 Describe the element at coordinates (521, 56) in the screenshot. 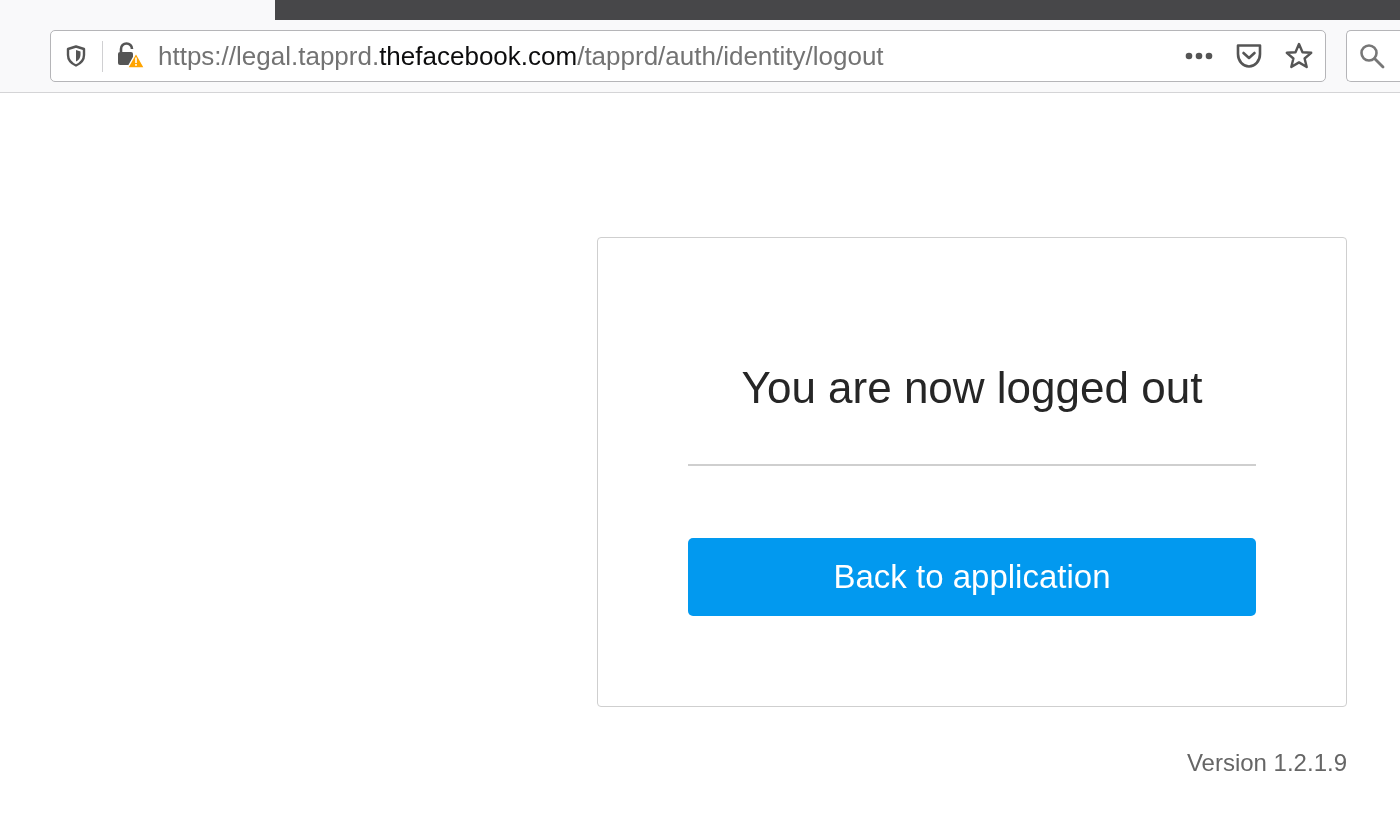

I see `url-text: https://legal.tapprd.thefacebook.com/tapprd/auth/identity/logout` at that location.